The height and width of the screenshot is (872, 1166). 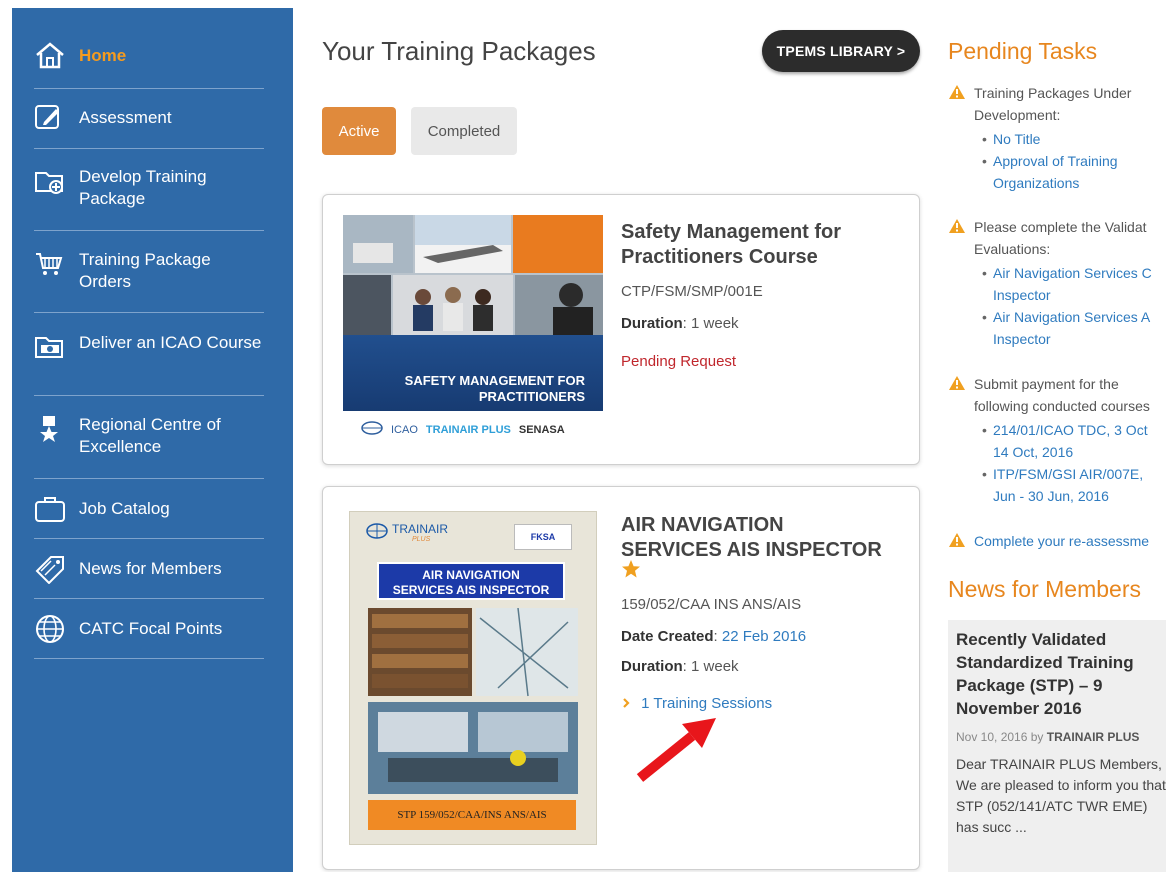 What do you see at coordinates (719, 257) in the screenshot?
I see `package-title-line: Practitioners Course` at bounding box center [719, 257].